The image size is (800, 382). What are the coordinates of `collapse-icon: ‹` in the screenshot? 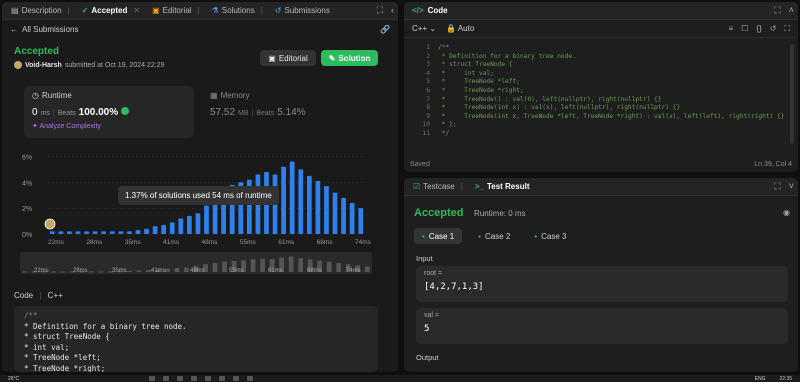 It's located at (392, 10).